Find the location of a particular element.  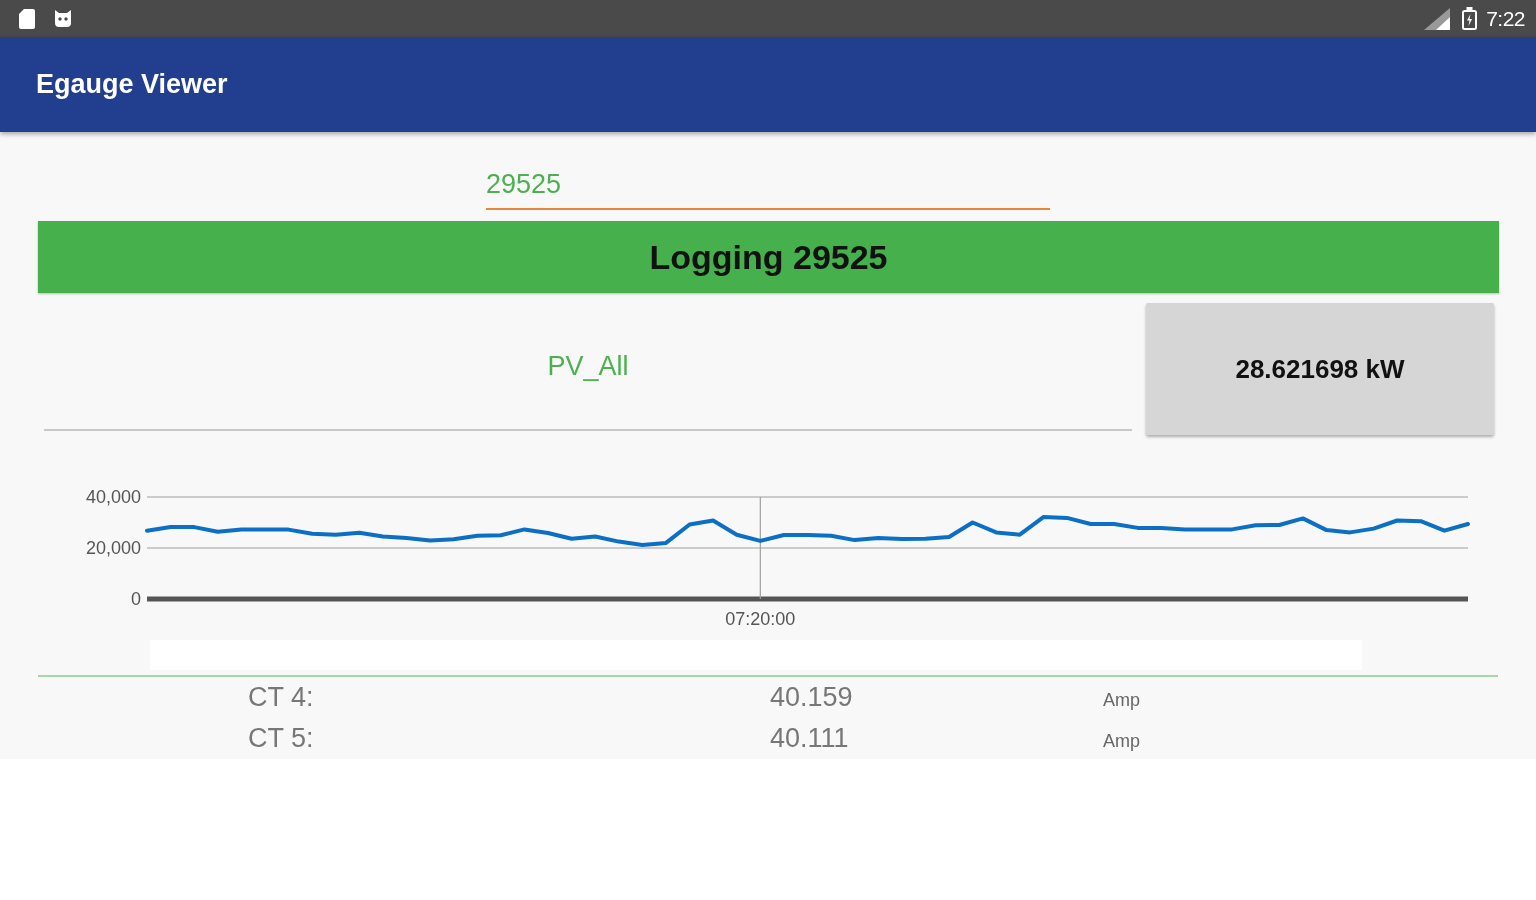

y-axis-label: 40,000 is located at coordinates (113, 497).